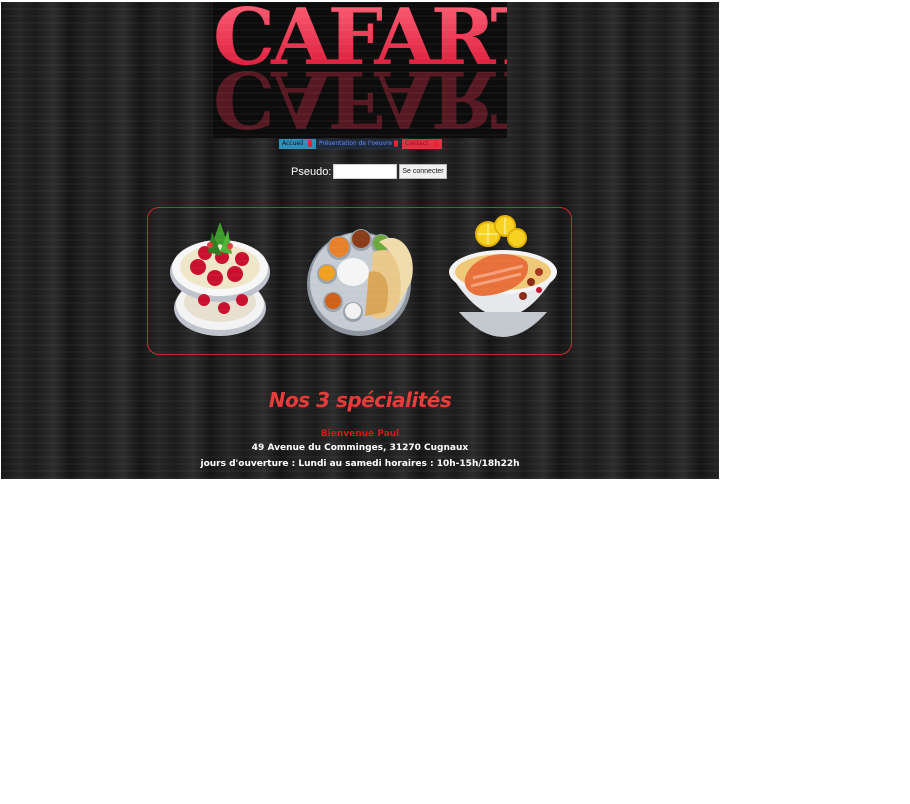  Describe the element at coordinates (365, 171) in the screenshot. I see `pseudo-input` at that location.